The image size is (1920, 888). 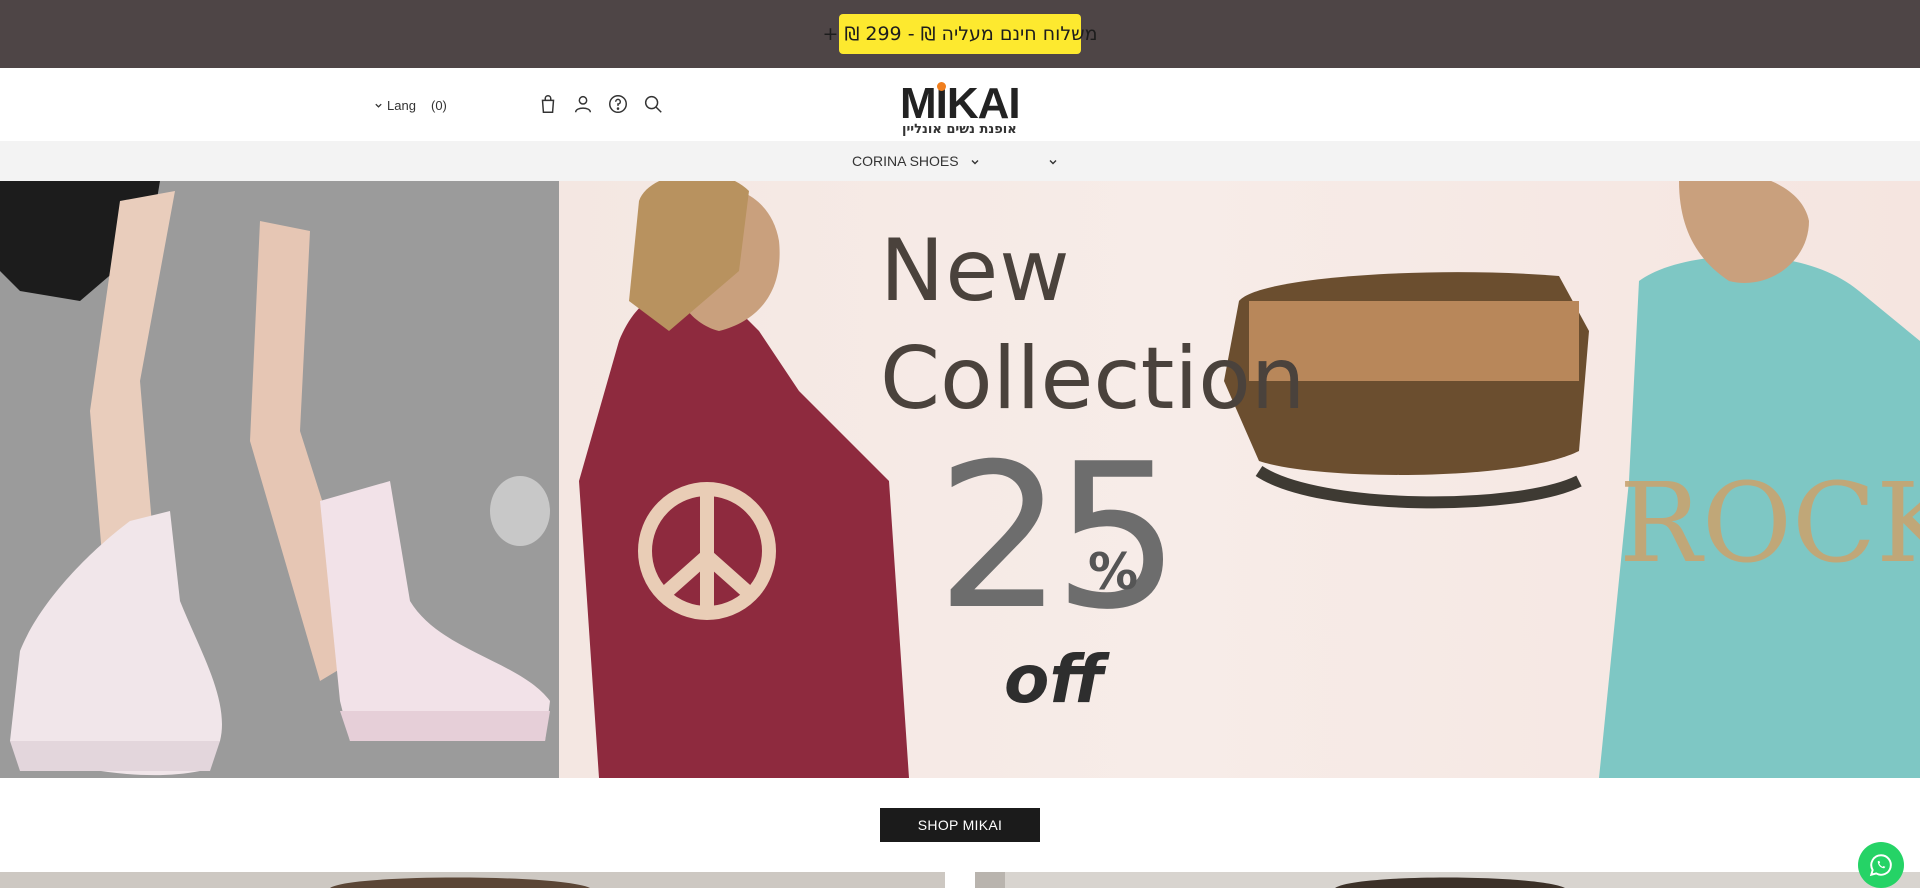 I want to click on hero-off-label: off, so click(x=1054, y=679).